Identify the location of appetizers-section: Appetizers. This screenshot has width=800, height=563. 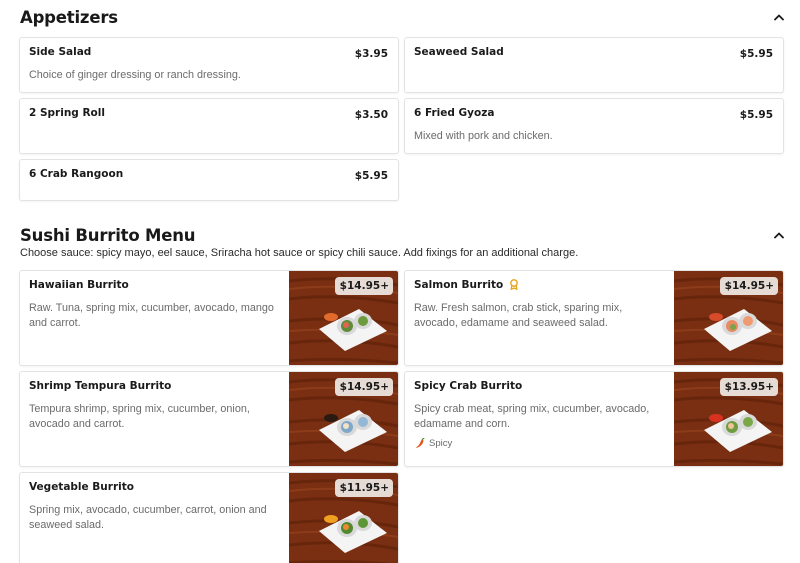
(400, 20).